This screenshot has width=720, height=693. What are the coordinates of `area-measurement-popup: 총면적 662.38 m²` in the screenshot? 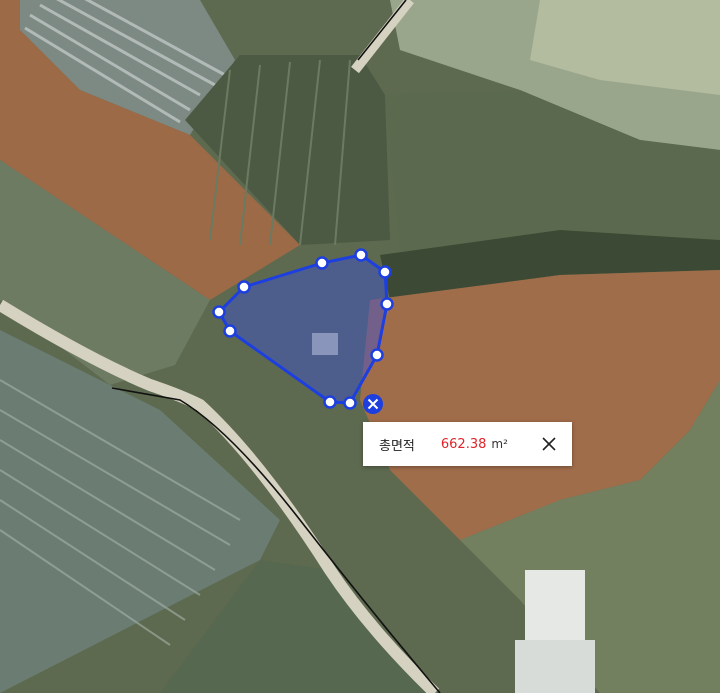 It's located at (467, 444).